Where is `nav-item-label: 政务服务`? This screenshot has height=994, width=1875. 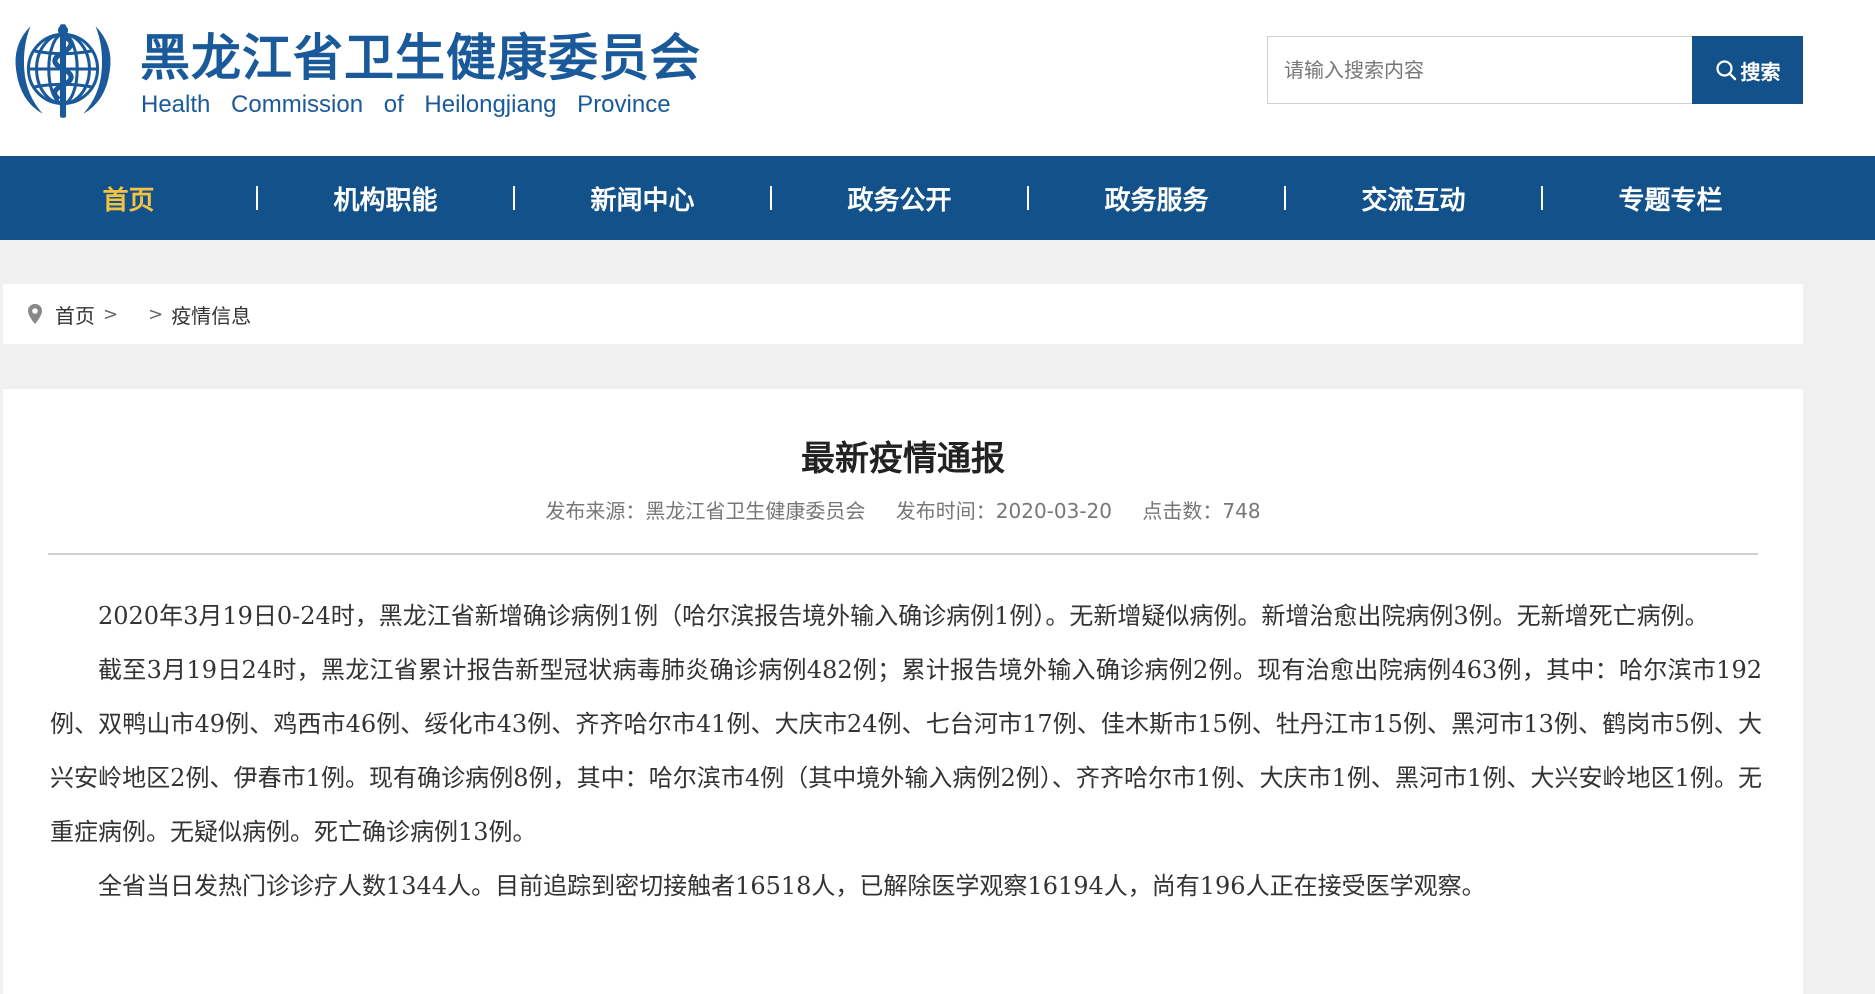
nav-item-label: 政务服务 is located at coordinates (1156, 200).